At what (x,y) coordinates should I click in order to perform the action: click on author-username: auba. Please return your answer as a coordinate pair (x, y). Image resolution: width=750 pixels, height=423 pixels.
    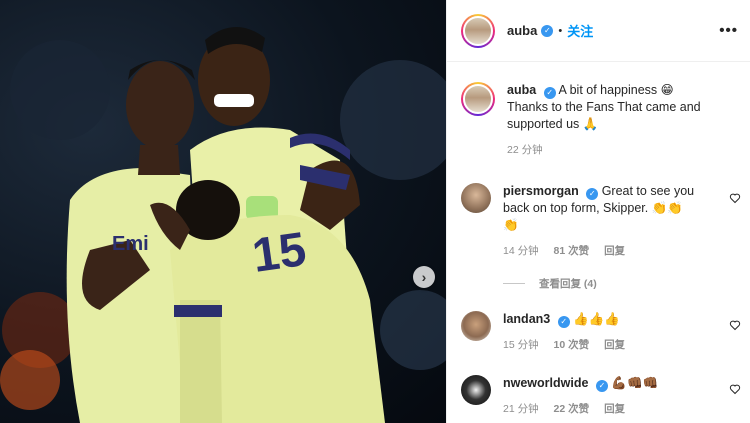
    Looking at the image, I should click on (522, 30).